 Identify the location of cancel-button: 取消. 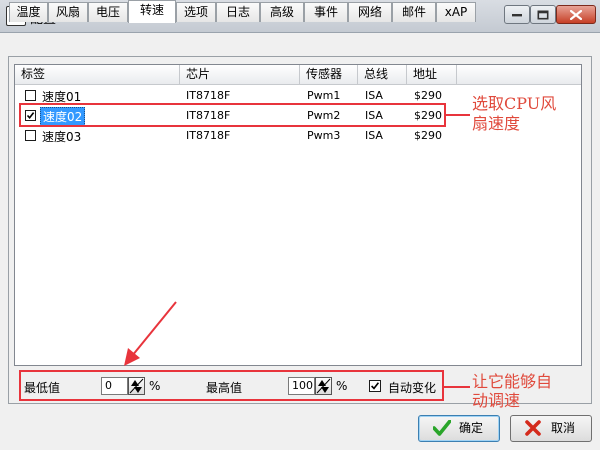
(551, 428).